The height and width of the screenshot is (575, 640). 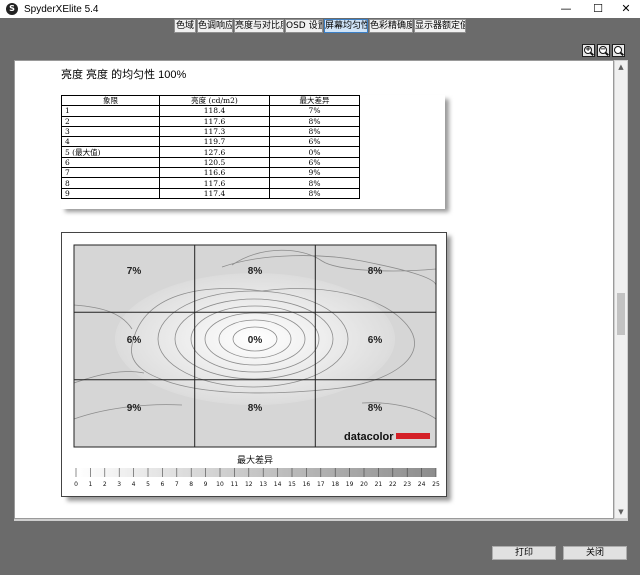 What do you see at coordinates (263, 484) in the screenshot?
I see `legend-tick-label: 13` at bounding box center [263, 484].